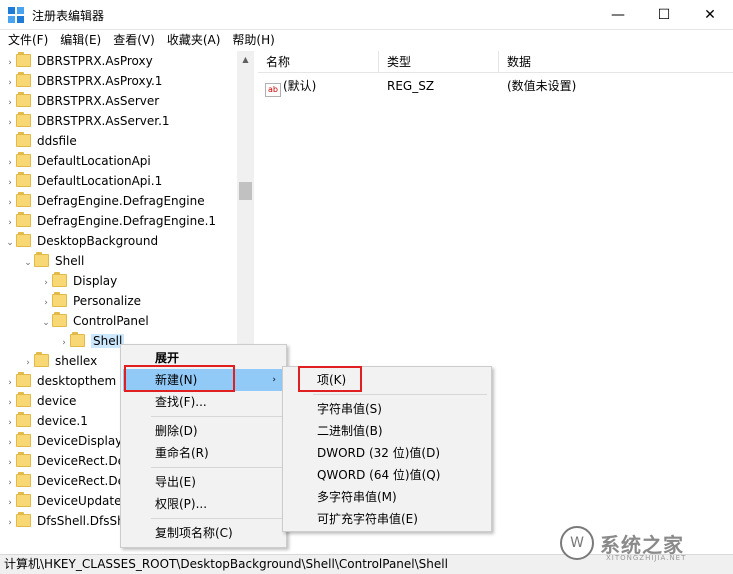 Image resolution: width=733 pixels, height=574 pixels. What do you see at coordinates (81, 241) in the screenshot?
I see `tree-item: ⌄ DesktopBackground` at bounding box center [81, 241].